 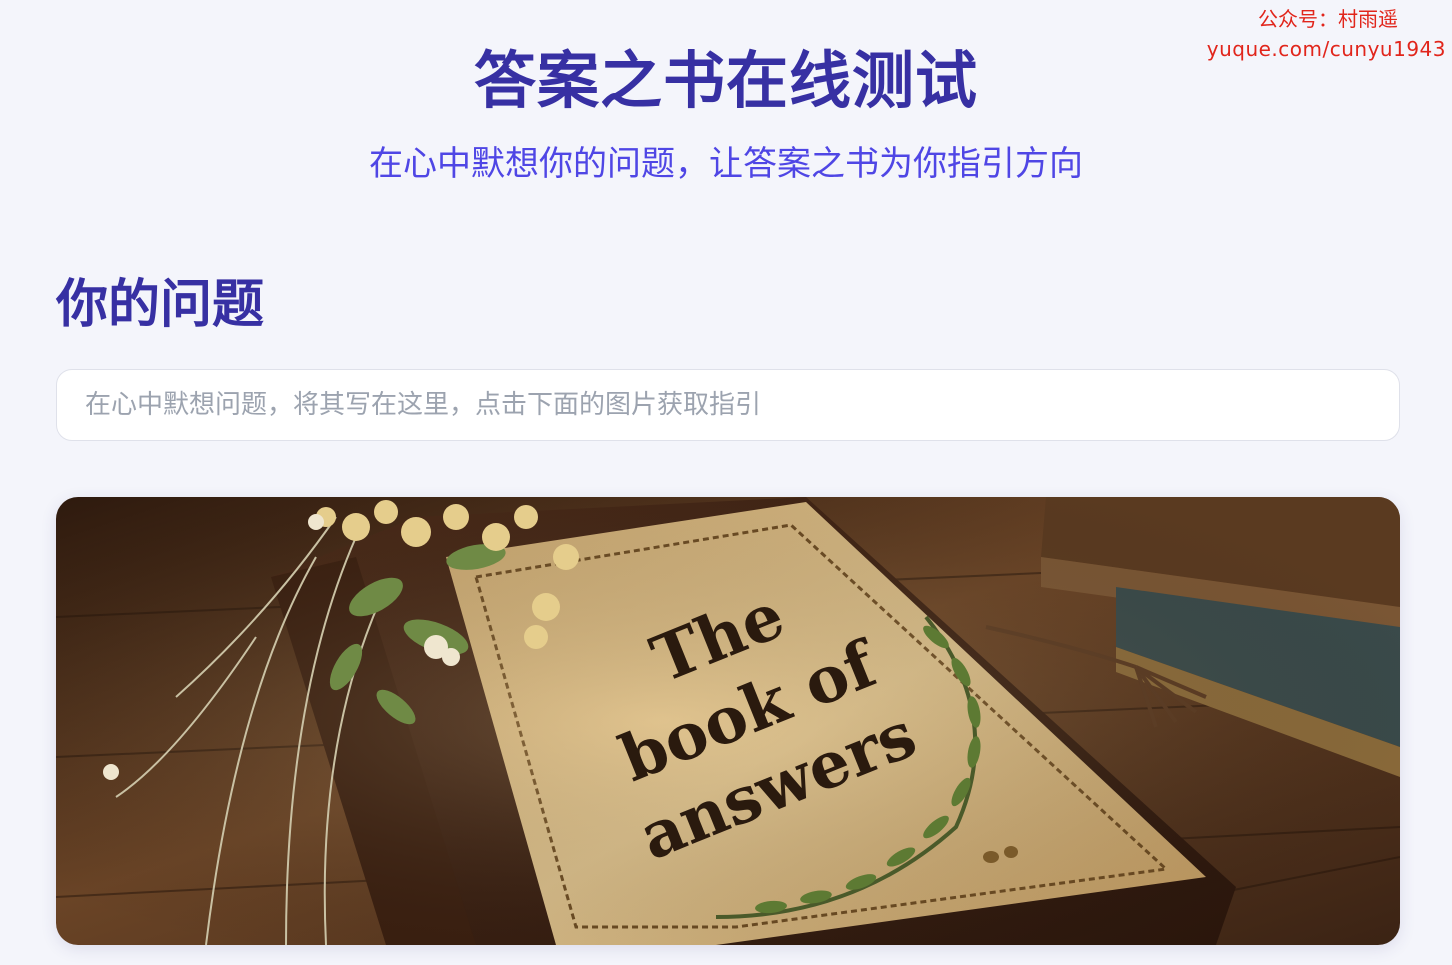 What do you see at coordinates (728, 405) in the screenshot?
I see `question-input` at bounding box center [728, 405].